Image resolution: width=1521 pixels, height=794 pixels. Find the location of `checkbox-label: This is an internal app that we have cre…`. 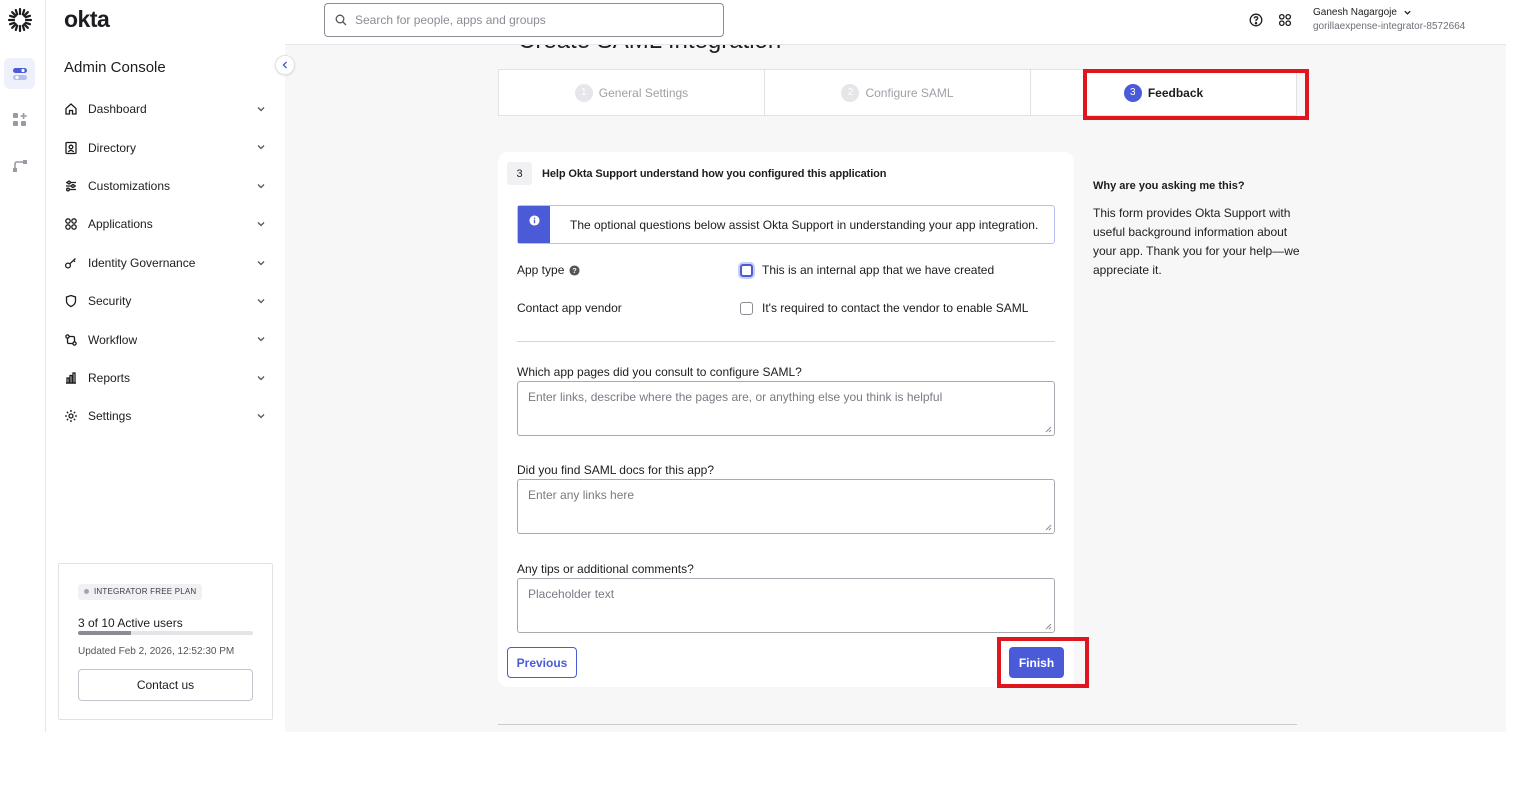

checkbox-label: This is an internal app that we have cre… is located at coordinates (878, 270).